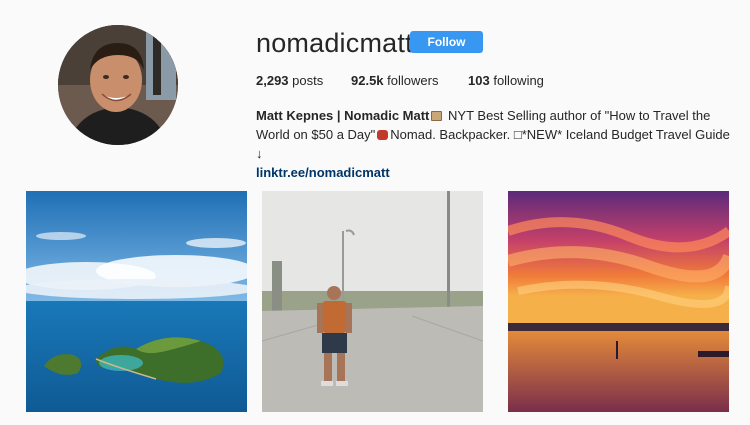  Describe the element at coordinates (334, 43) in the screenshot. I see `profile-username: nomadicmatt` at that location.